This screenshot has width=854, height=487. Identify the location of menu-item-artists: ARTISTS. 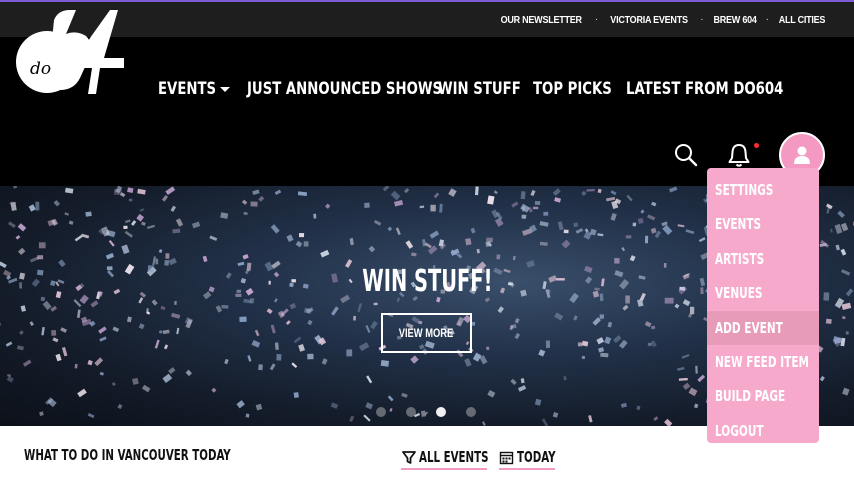
(763, 259).